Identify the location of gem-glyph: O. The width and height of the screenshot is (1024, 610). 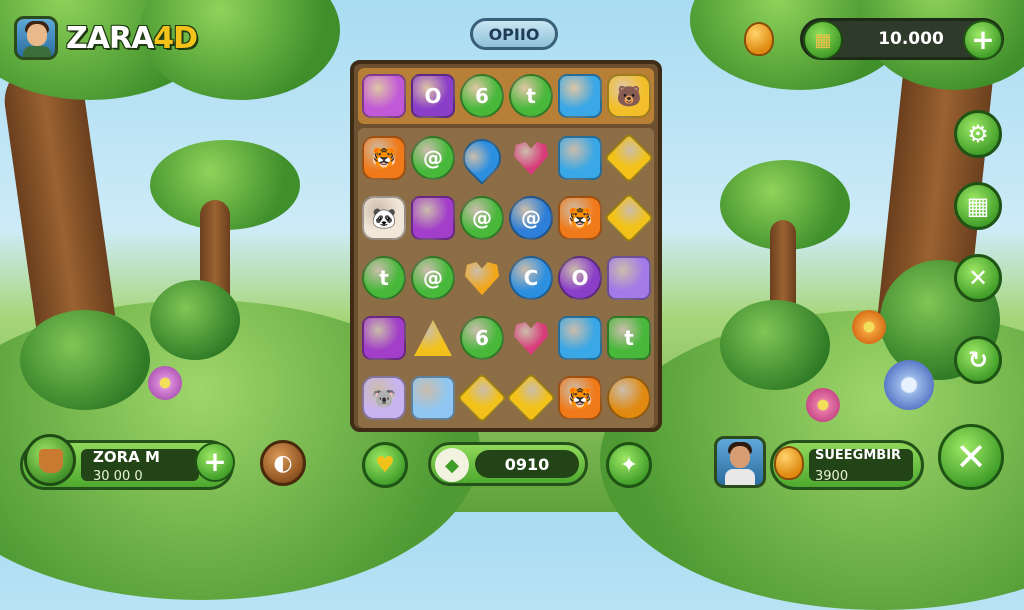
(580, 278).